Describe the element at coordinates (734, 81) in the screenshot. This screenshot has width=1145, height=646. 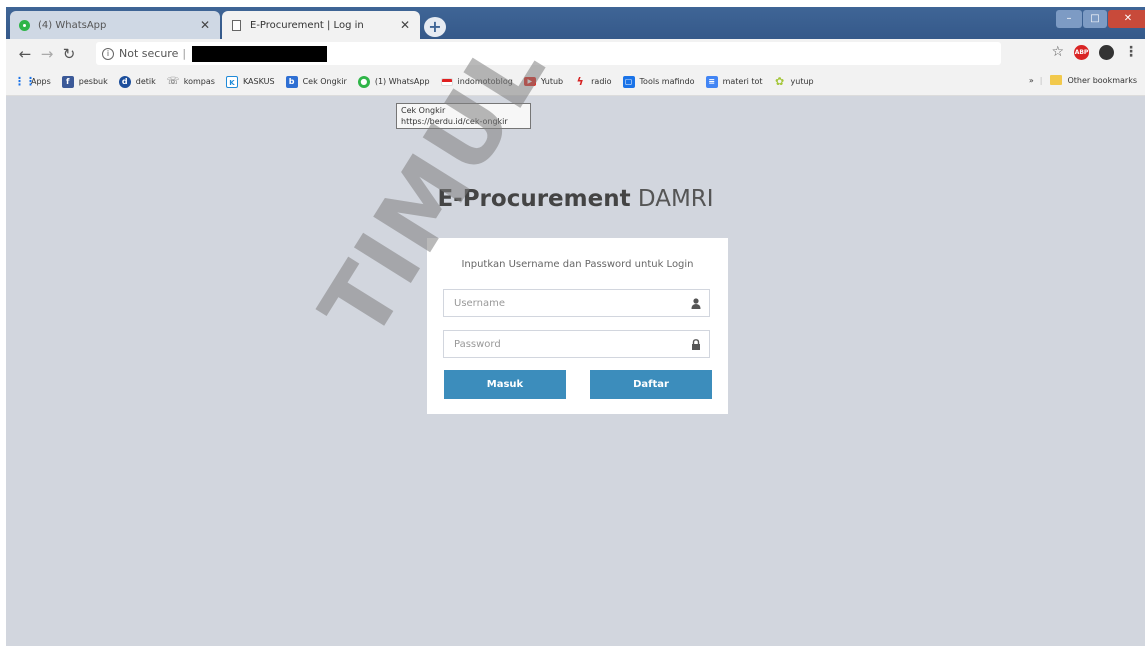
I see `bookmark-materi-tot: ≡ materi tot` at that location.